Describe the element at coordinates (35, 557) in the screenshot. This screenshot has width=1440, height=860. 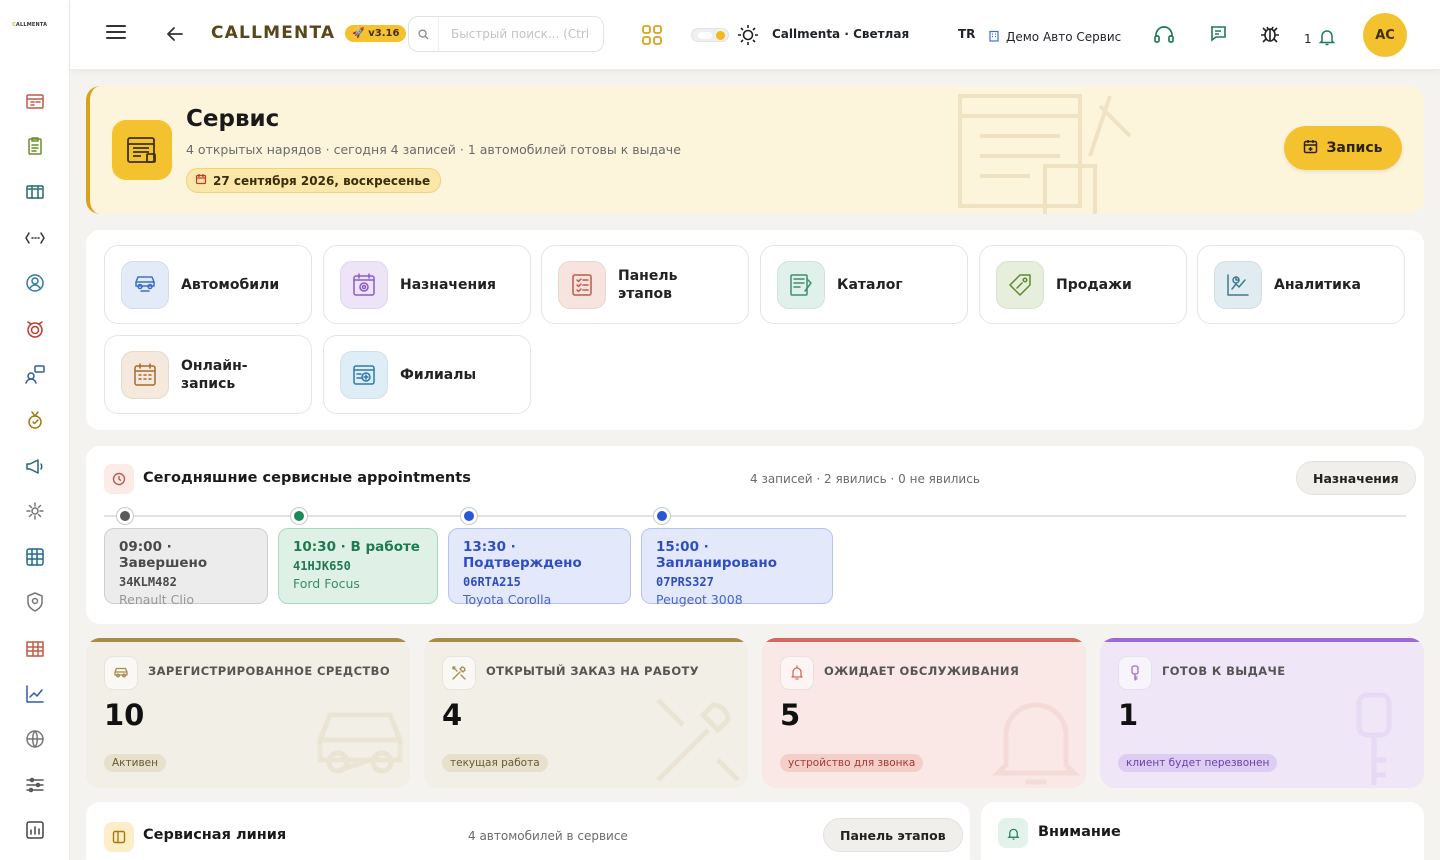
I see `grid-icon` at that location.